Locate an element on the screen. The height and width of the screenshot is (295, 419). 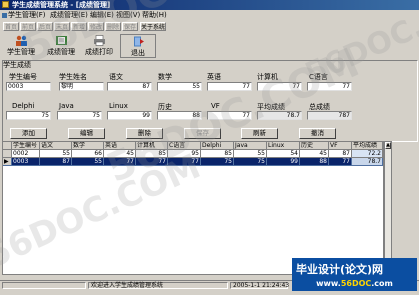
student-manage-button: 学生管理 is located at coordinates (21, 46).